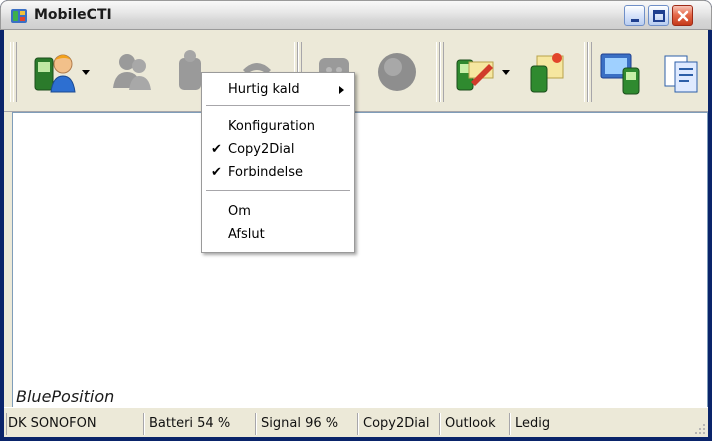 The height and width of the screenshot is (441, 712). I want to click on status-outlook: Outlook, so click(467, 424).